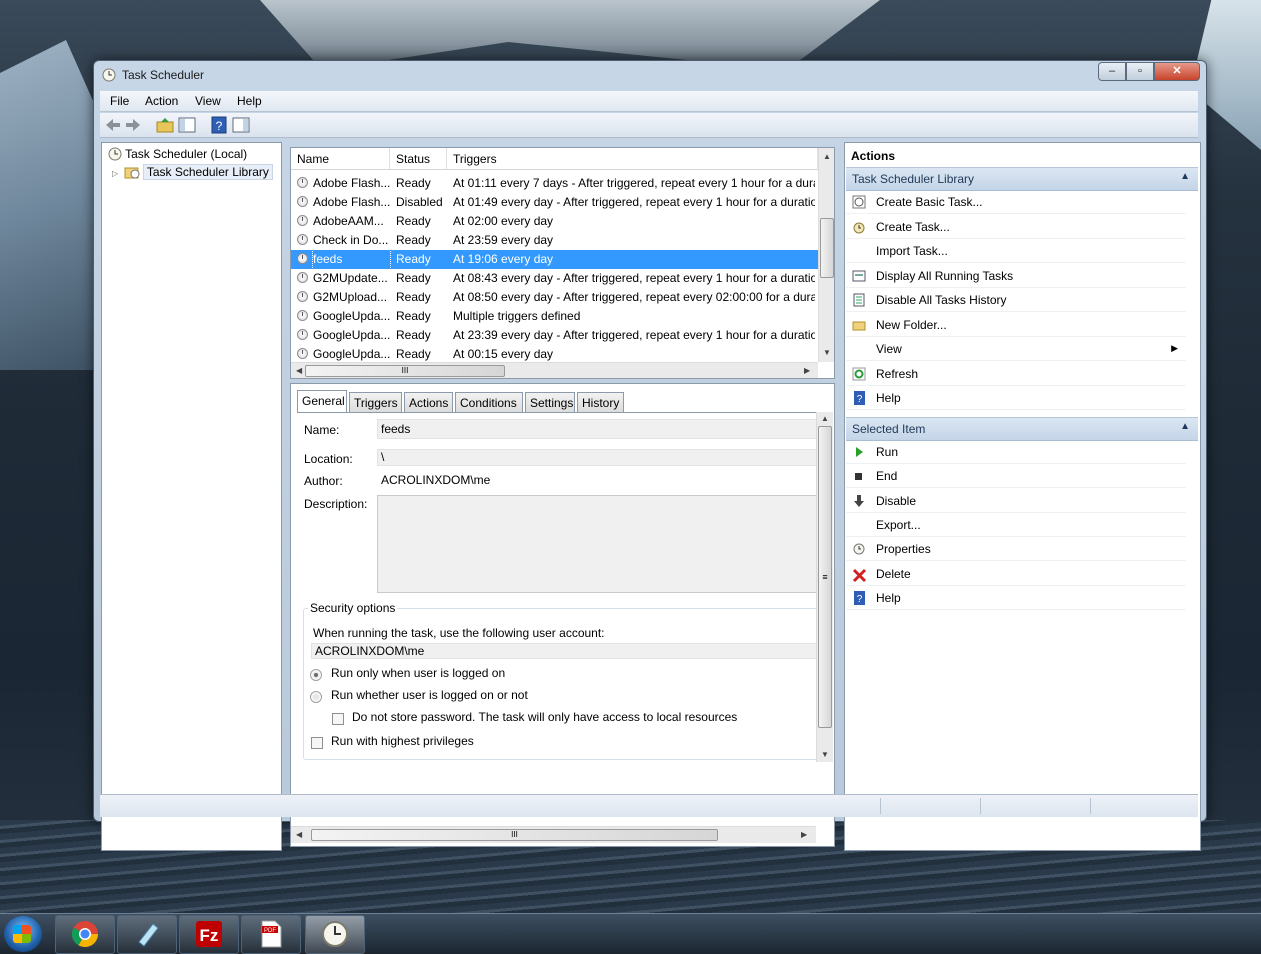 The width and height of the screenshot is (1261, 954). What do you see at coordinates (564, 651) in the screenshot?
I see `user-account-field: ACROLINXDOM\me` at bounding box center [564, 651].